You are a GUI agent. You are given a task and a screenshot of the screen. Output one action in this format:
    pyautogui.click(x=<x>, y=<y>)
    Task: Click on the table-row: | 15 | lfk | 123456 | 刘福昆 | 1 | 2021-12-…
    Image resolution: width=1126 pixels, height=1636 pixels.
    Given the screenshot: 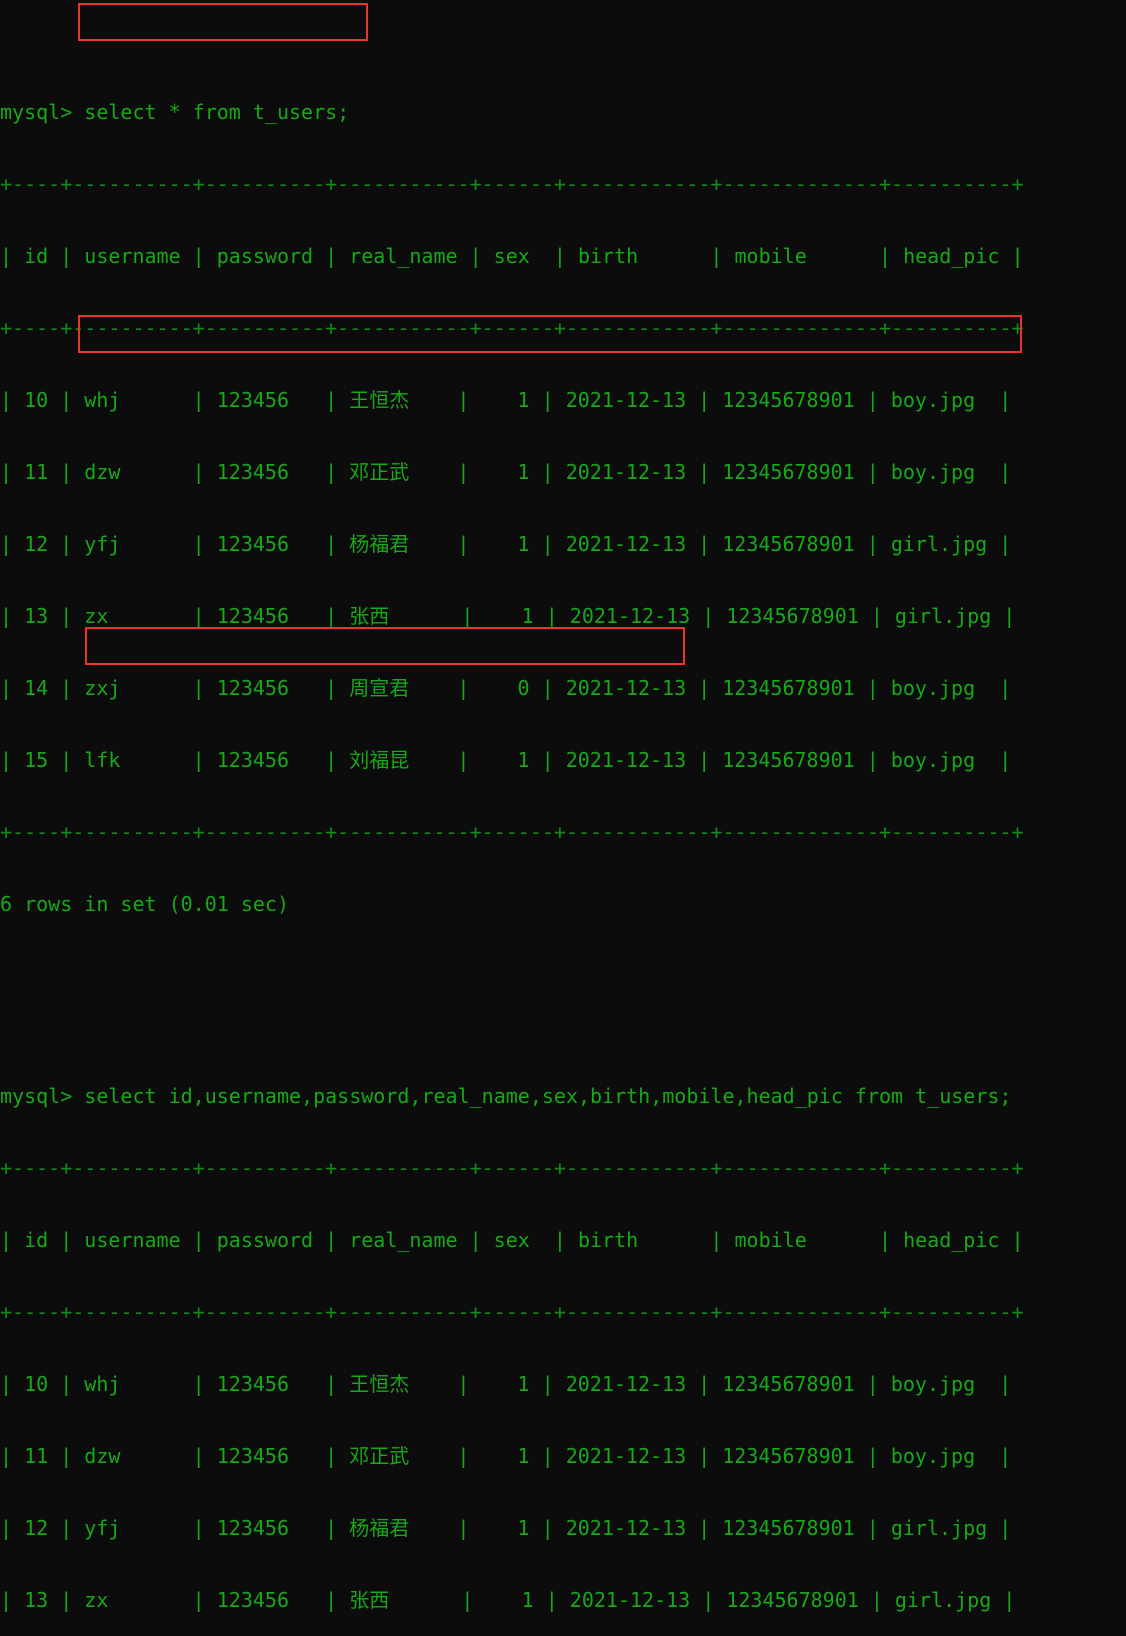 What is the action you would take?
    pyautogui.click(x=506, y=760)
    